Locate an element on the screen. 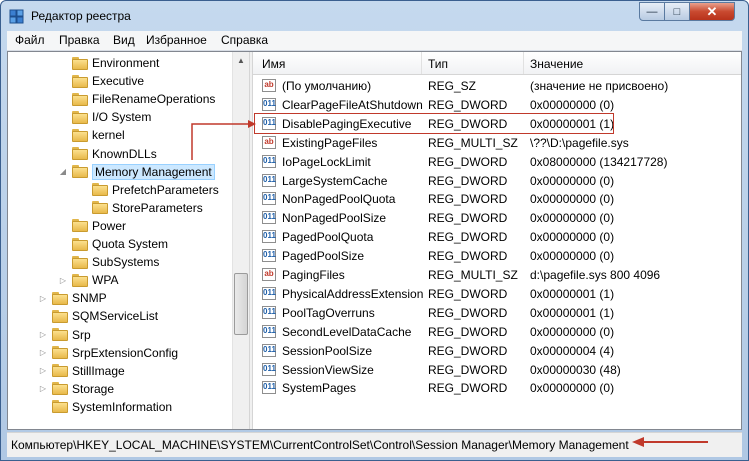 This screenshot has height=461, width=749. tree-item-label: SubSystems is located at coordinates (126, 262).